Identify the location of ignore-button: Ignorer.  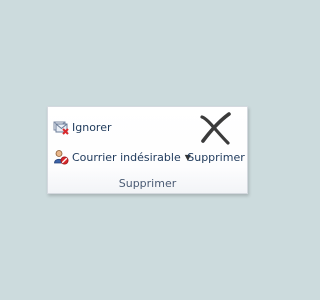
(83, 127).